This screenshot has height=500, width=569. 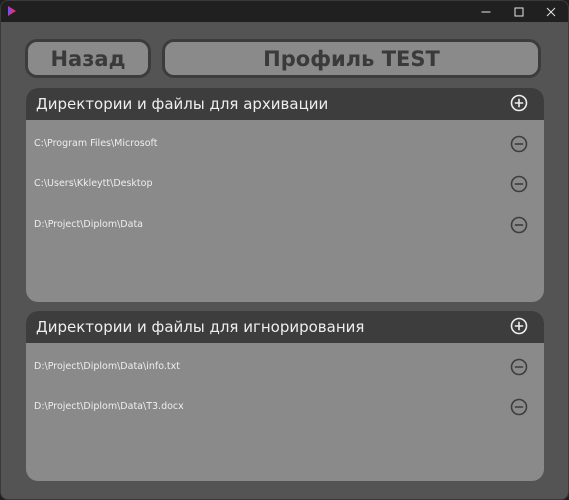 I want to click on add-ignore-item-icon, so click(x=519, y=326).